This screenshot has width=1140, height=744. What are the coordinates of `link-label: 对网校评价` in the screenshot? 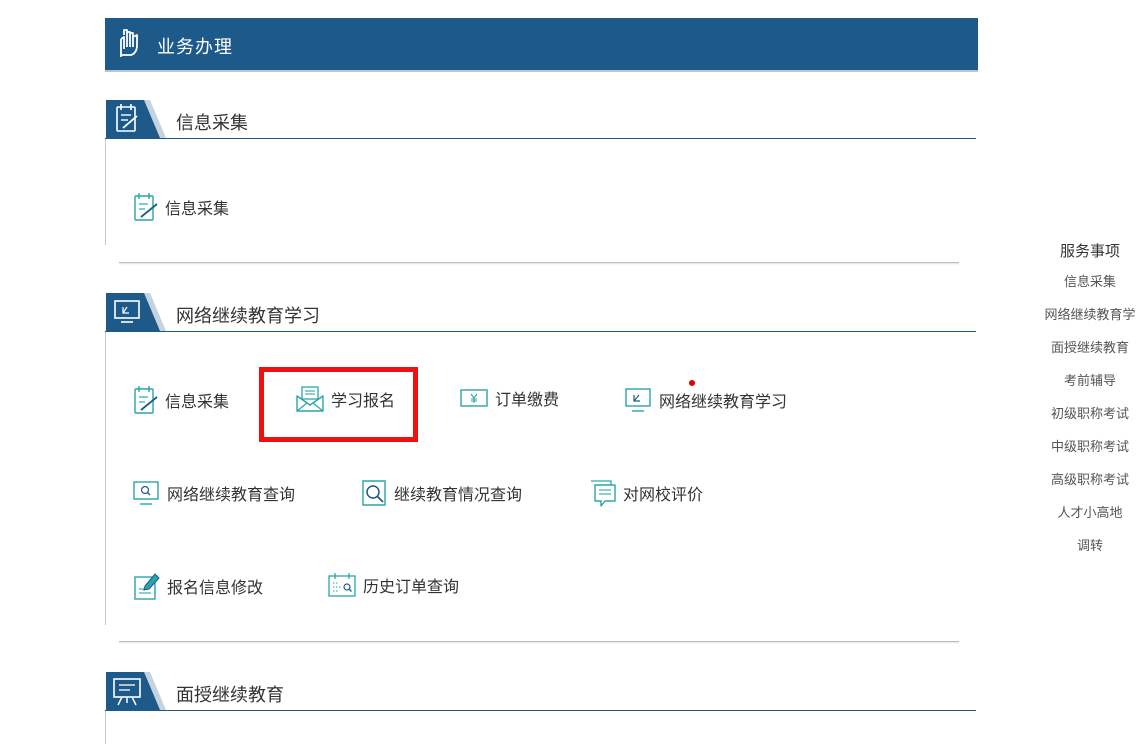 It's located at (663, 494).